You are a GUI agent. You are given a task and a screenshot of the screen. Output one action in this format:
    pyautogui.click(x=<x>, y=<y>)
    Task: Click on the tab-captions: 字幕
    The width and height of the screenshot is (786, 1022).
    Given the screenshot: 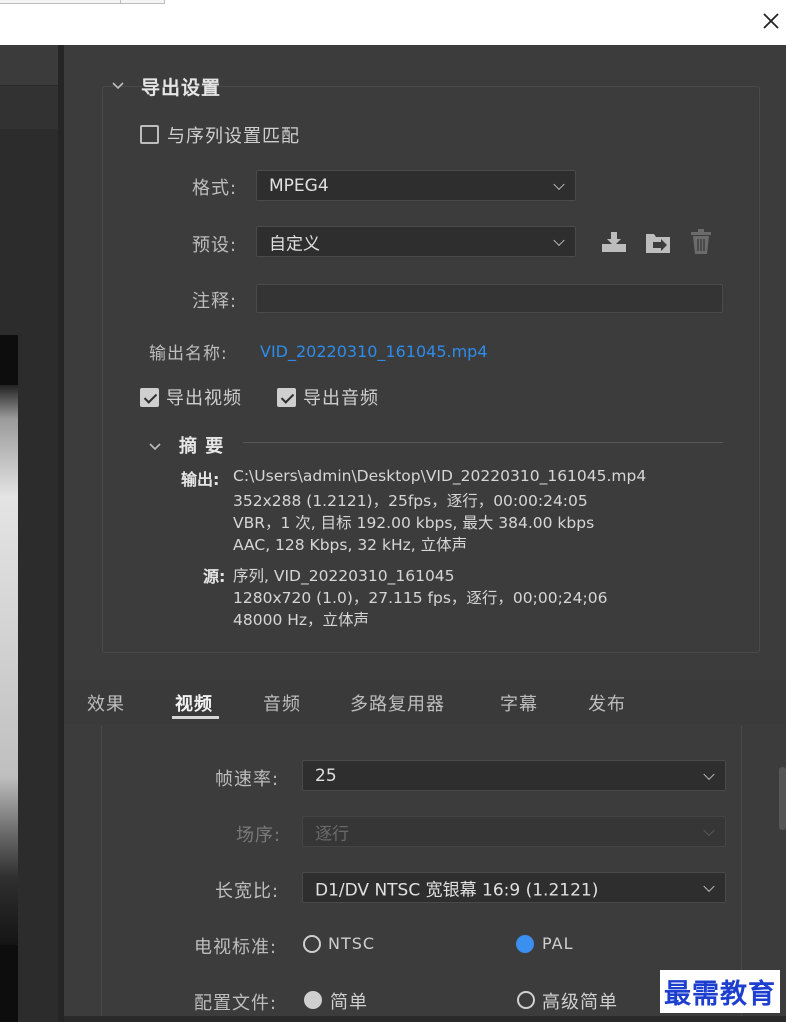 What is the action you would take?
    pyautogui.click(x=519, y=703)
    